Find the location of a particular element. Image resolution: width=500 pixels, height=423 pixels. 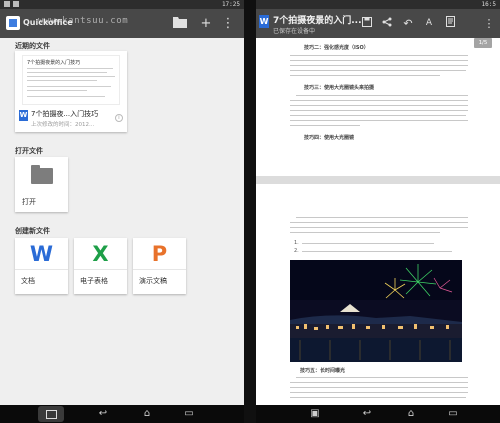

add-icon: + is located at coordinates (206, 24).